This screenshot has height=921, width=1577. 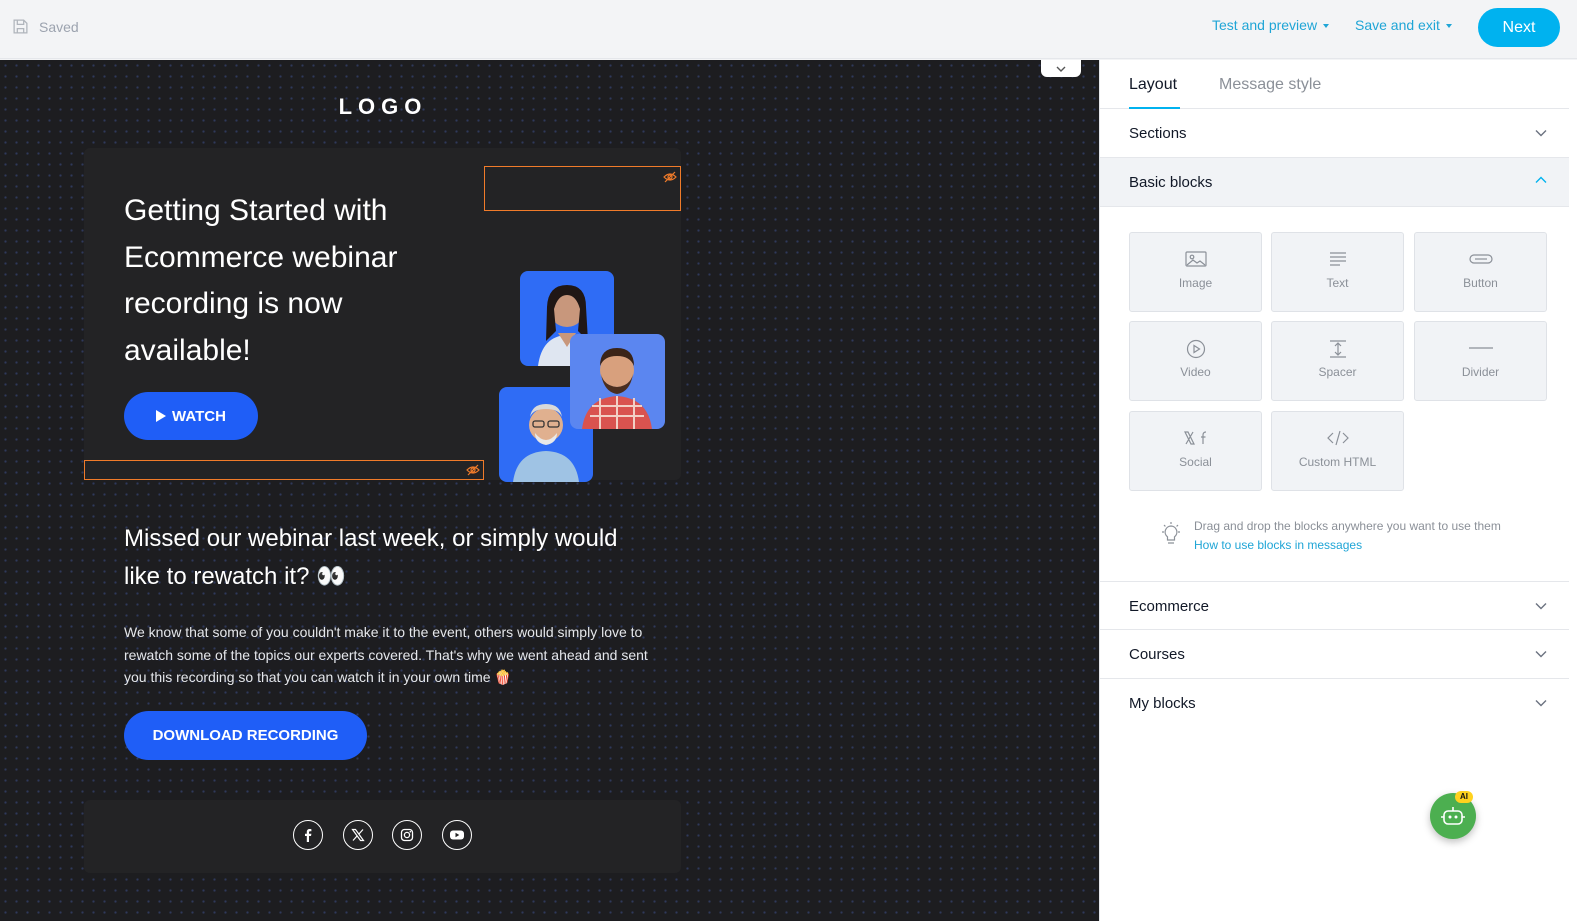 I want to click on accordion-sections: Sections, so click(x=1334, y=133).